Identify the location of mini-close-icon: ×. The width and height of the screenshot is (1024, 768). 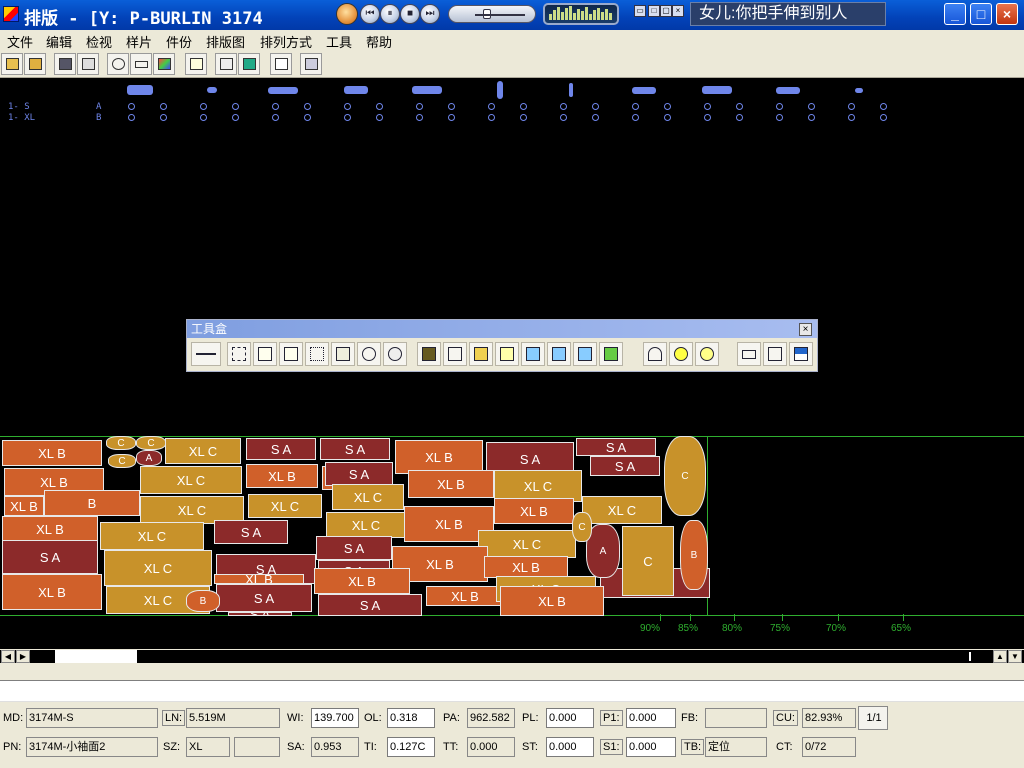
(678, 11).